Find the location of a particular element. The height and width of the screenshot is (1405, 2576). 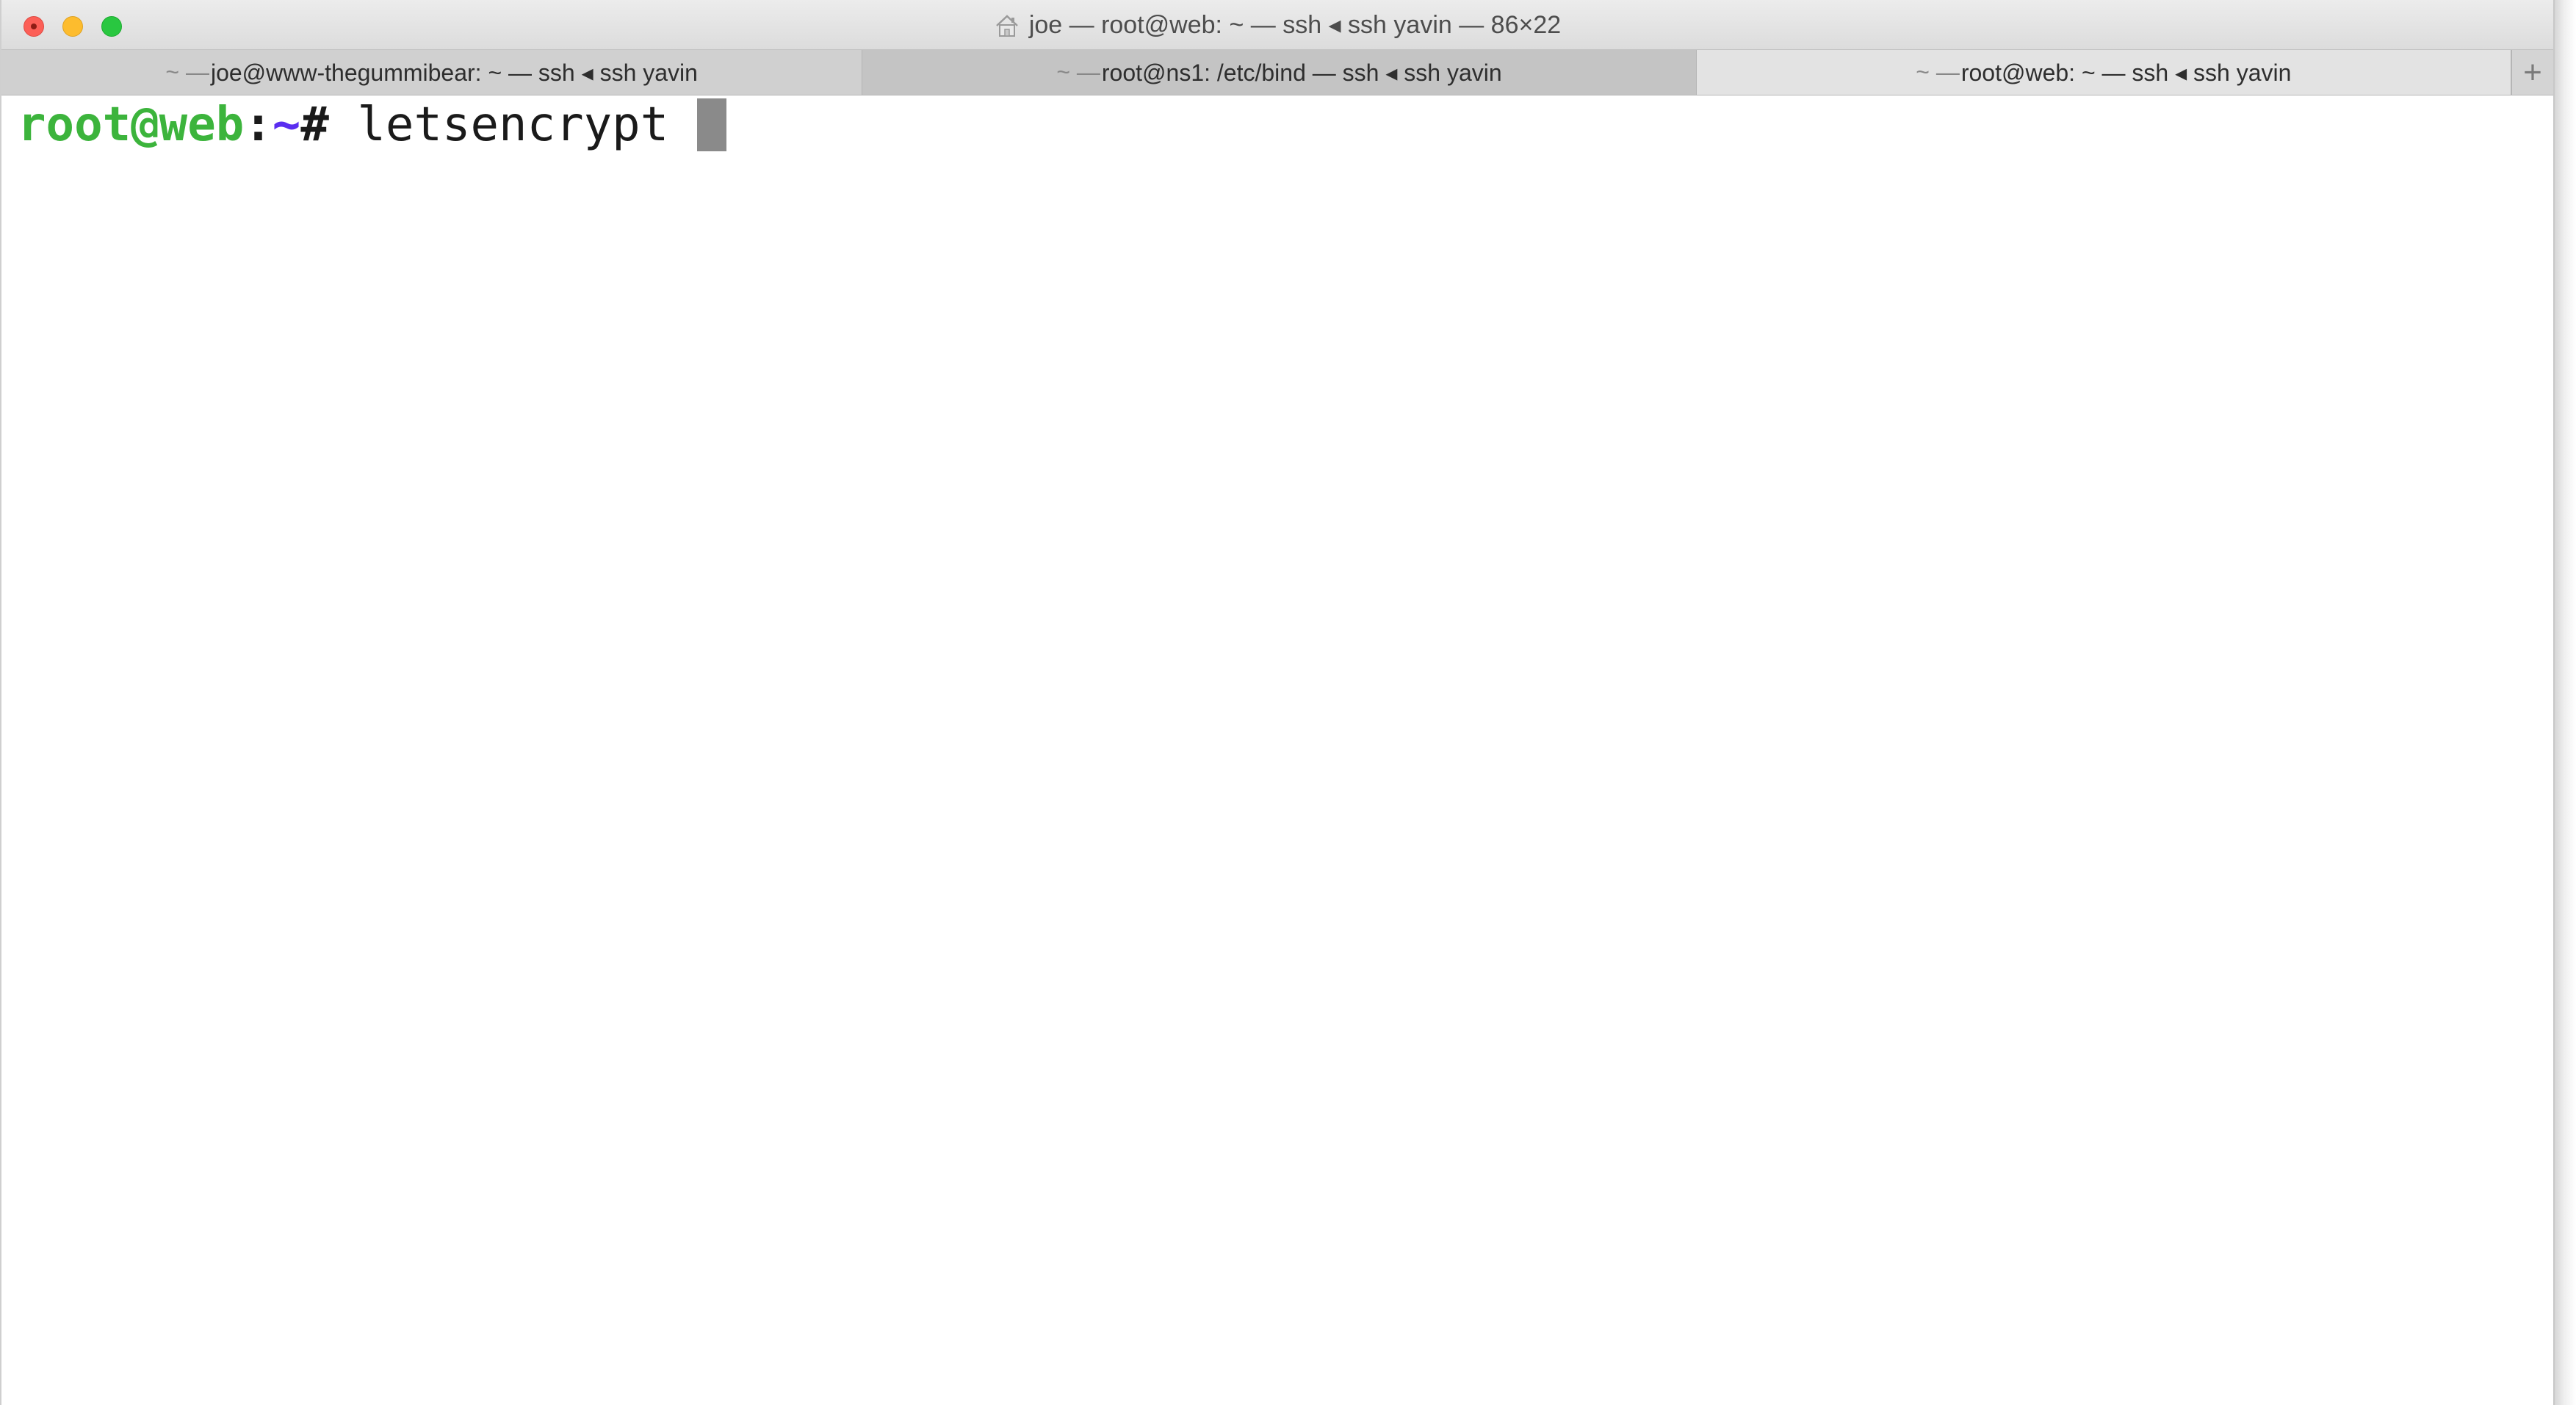

typed-command: letsencrypt is located at coordinates (512, 125).